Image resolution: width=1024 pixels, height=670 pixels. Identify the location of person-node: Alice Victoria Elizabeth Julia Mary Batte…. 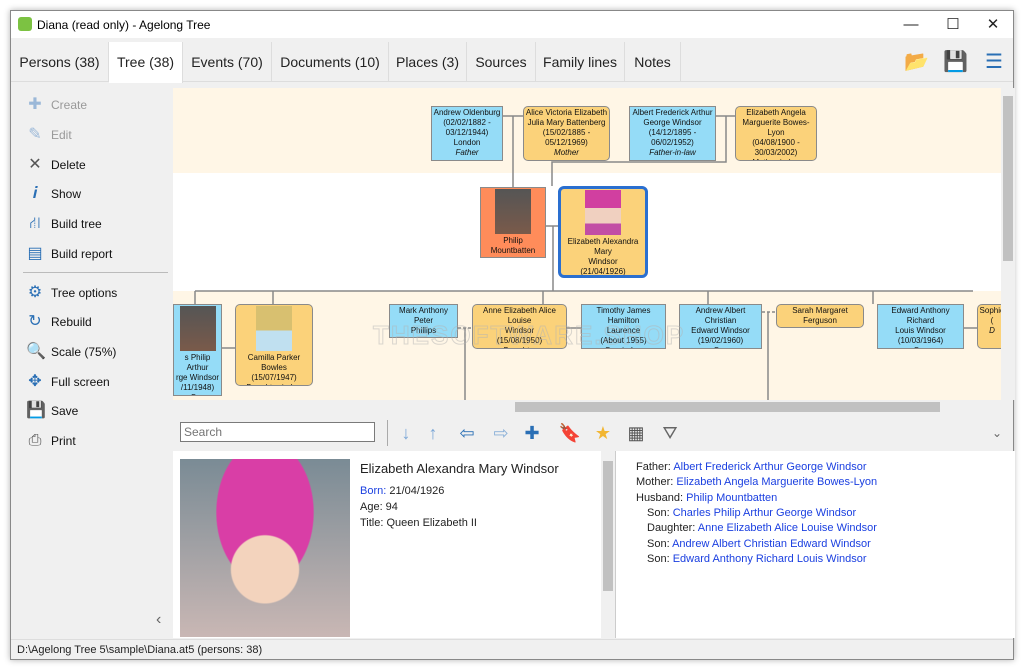
(566, 133).